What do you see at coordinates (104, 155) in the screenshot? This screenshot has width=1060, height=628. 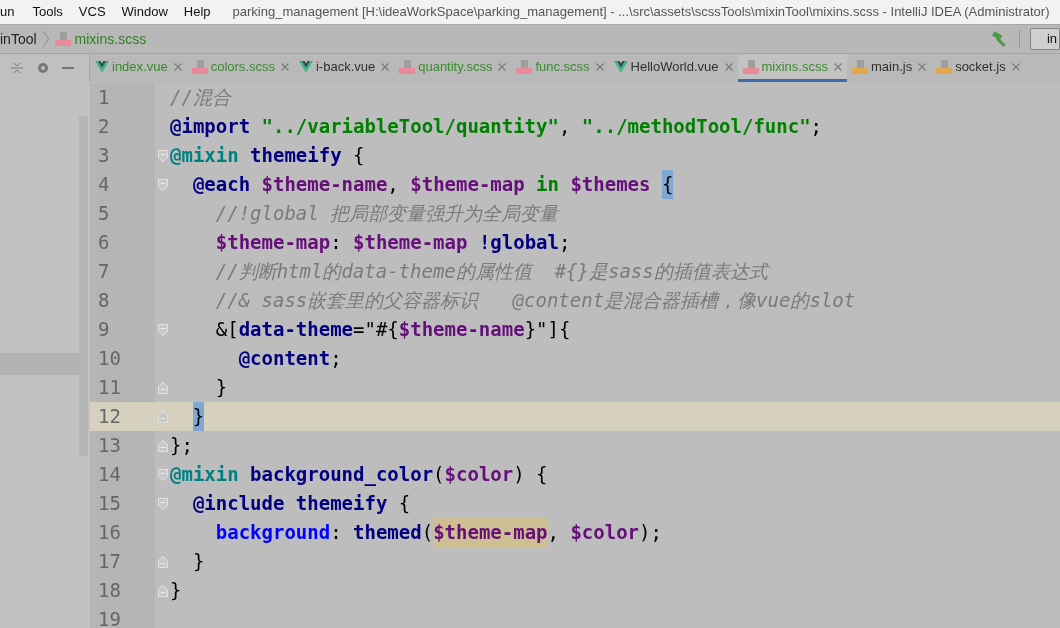 I see `line-number: 3` at bounding box center [104, 155].